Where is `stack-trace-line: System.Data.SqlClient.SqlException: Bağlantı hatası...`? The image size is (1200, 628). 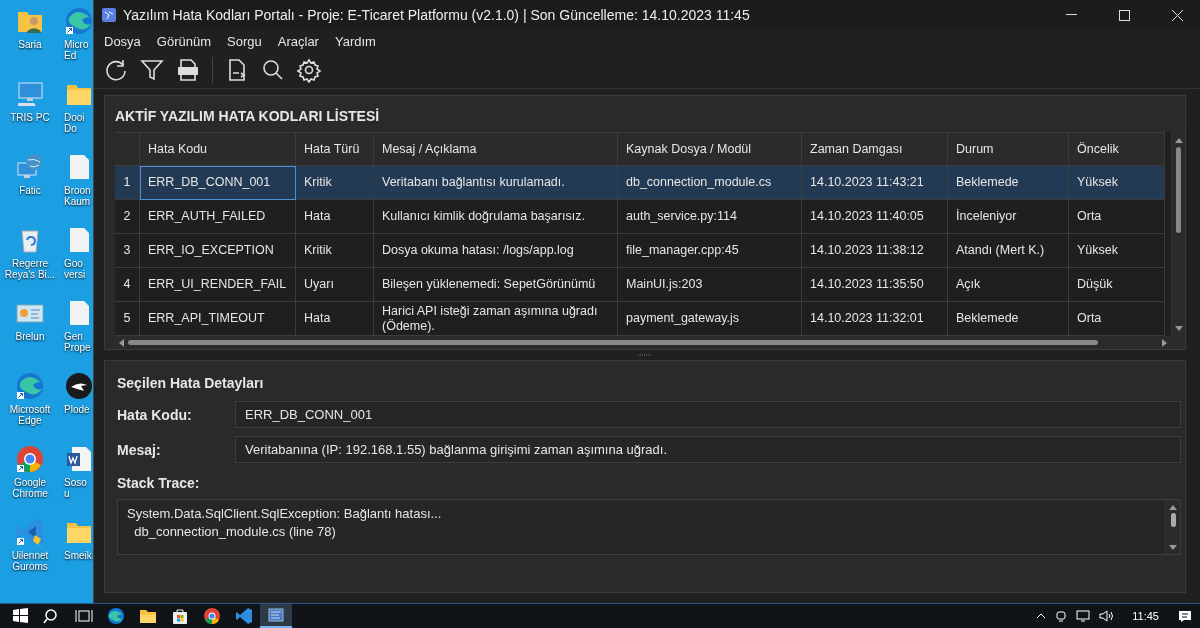
stack-trace-line: System.Data.SqlClient.SqlException: Bağlantı hatası... is located at coordinates (285, 514).